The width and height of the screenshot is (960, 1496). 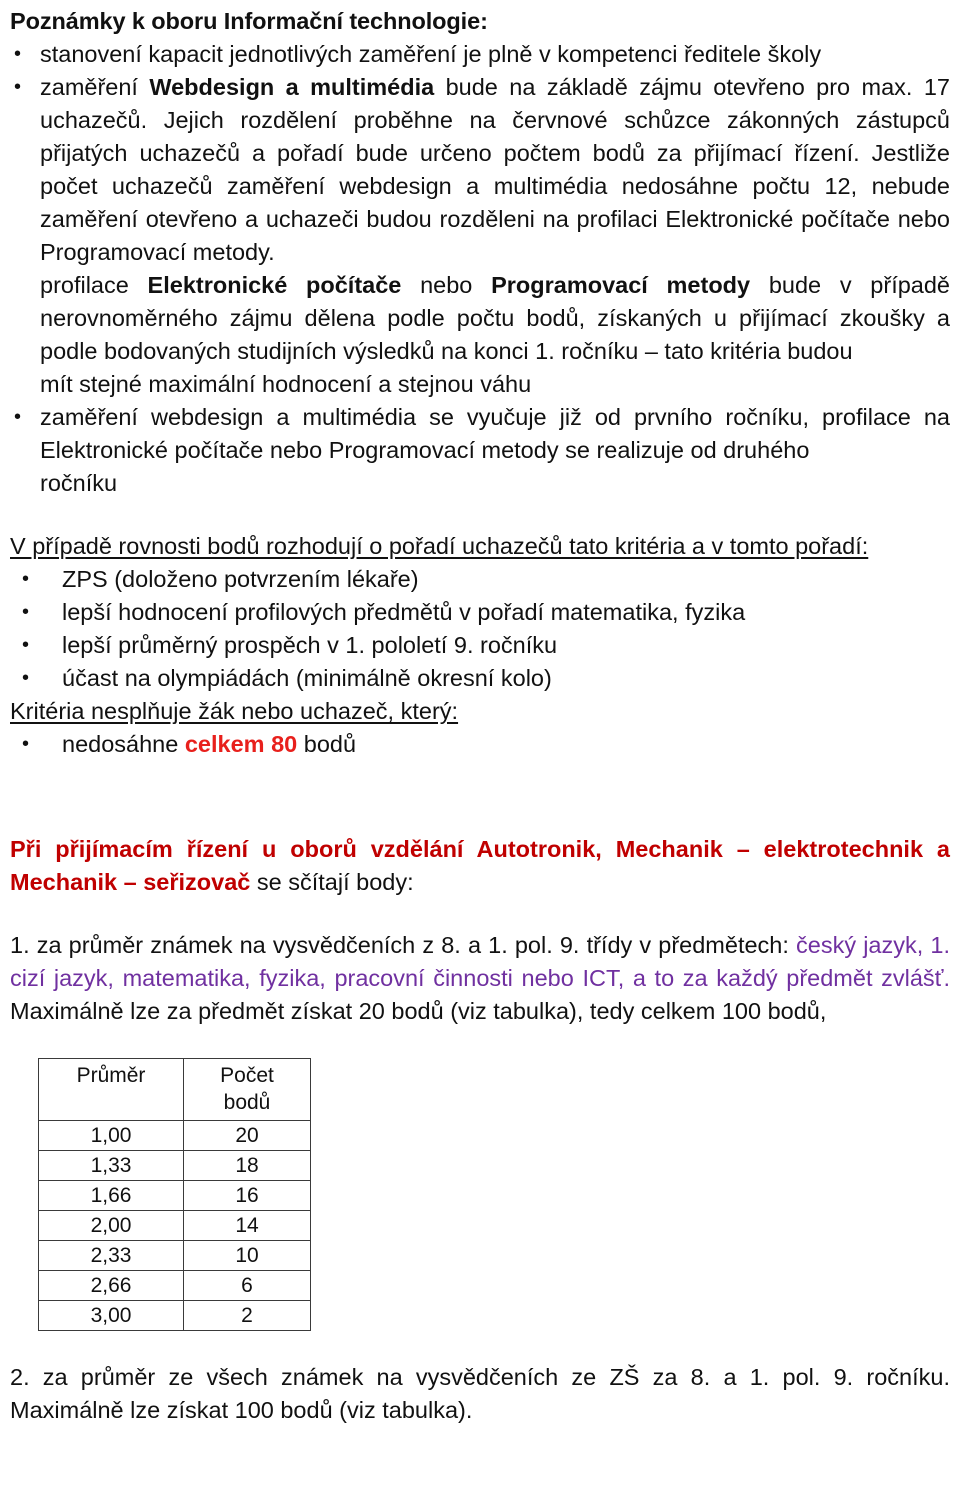 I want to click on table-row: 2,66 6, so click(x=174, y=1285).